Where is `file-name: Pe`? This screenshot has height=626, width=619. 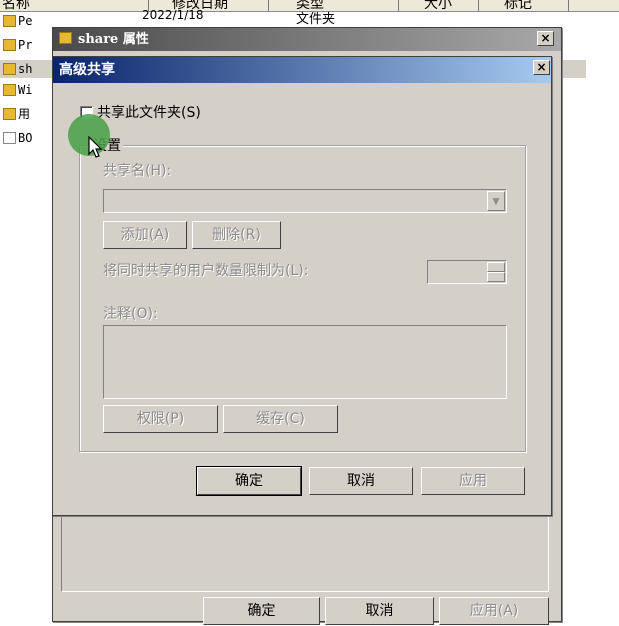 file-name: Pe is located at coordinates (25, 21).